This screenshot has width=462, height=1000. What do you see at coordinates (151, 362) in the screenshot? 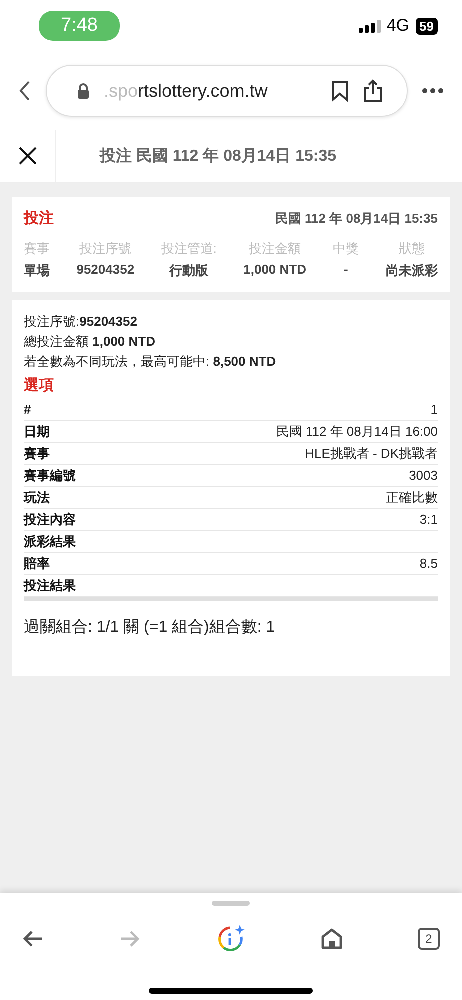
I see `detail-line: 若全數為不同玩法，最高可能中: 8,500 NTD` at bounding box center [151, 362].